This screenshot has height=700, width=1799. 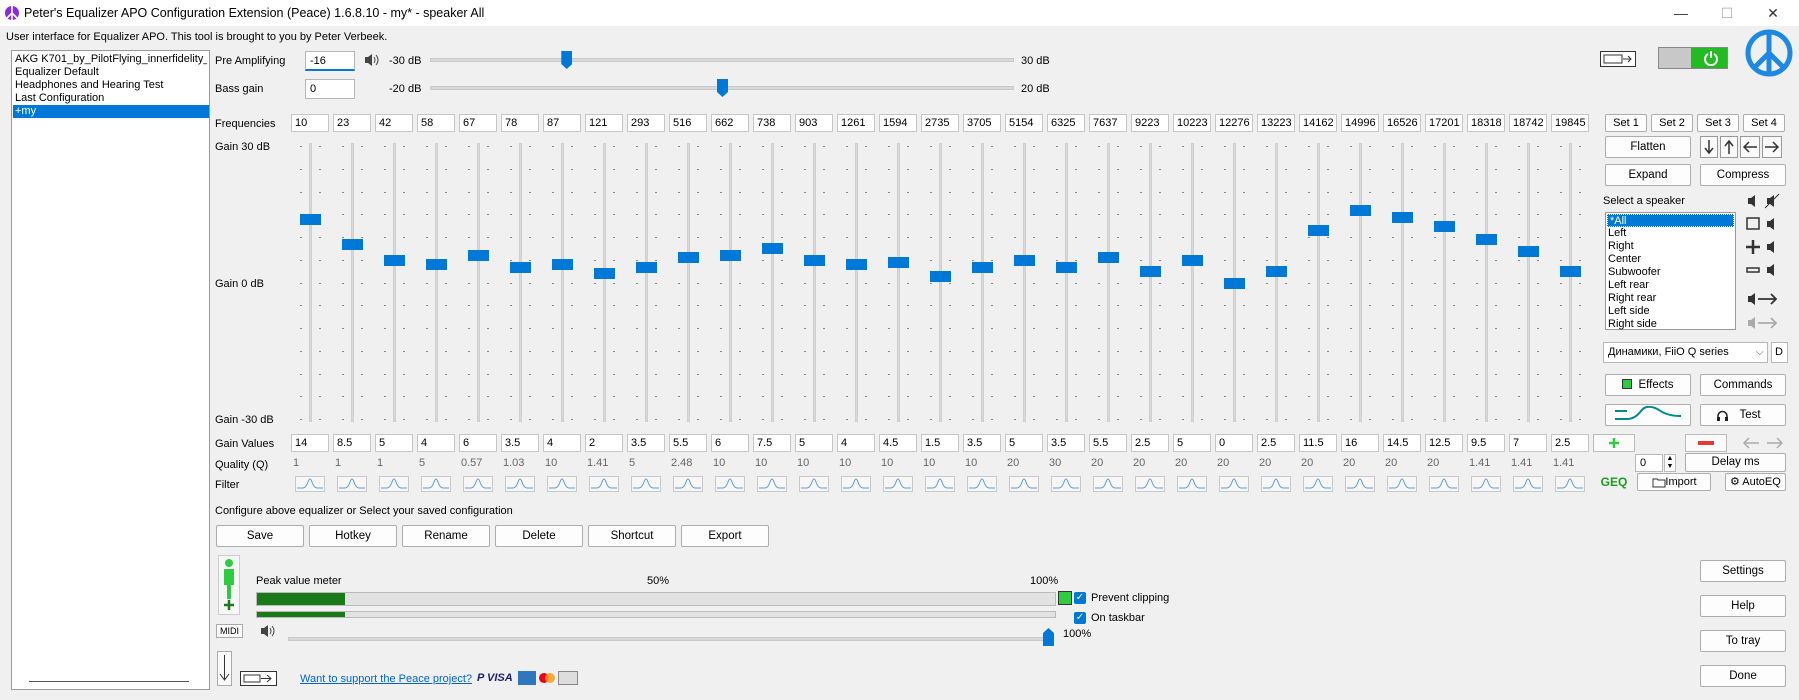 What do you see at coordinates (1649, 463) in the screenshot?
I see `delay-input: 0` at bounding box center [1649, 463].